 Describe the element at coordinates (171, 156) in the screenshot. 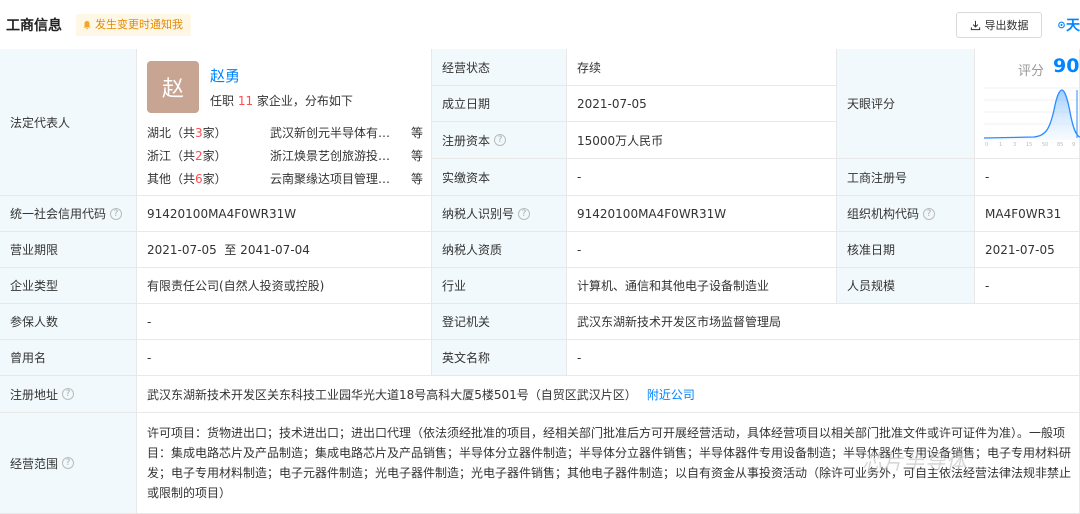

I see `region-name: 浙江（共` at that location.